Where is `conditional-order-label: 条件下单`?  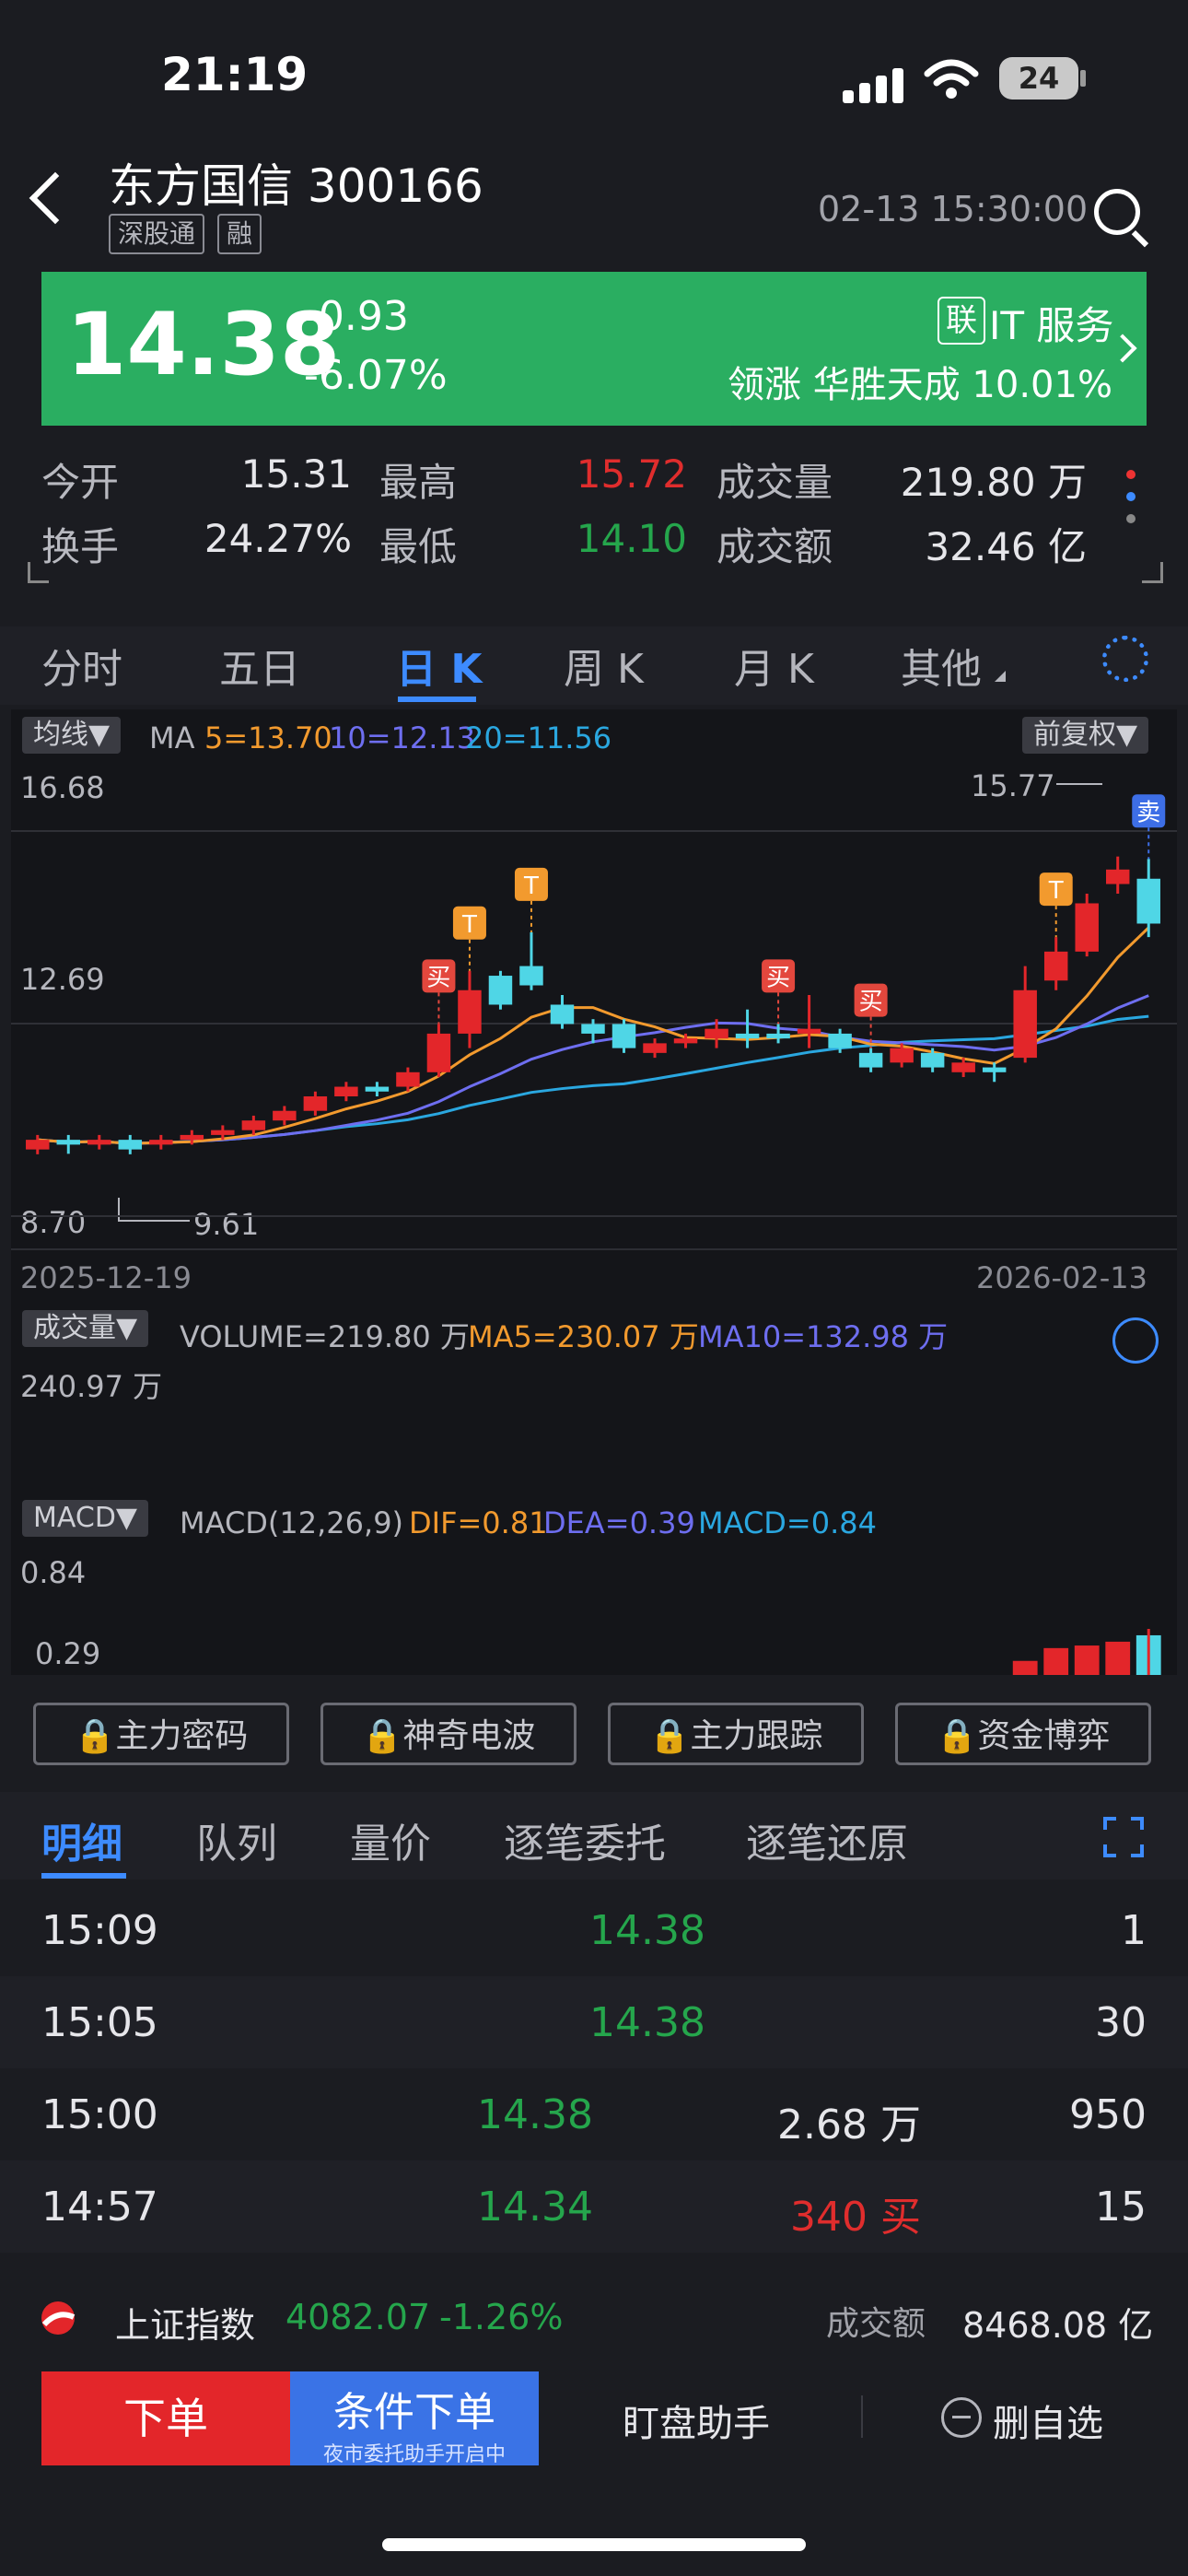
conditional-order-label: 条件下单 is located at coordinates (414, 2412).